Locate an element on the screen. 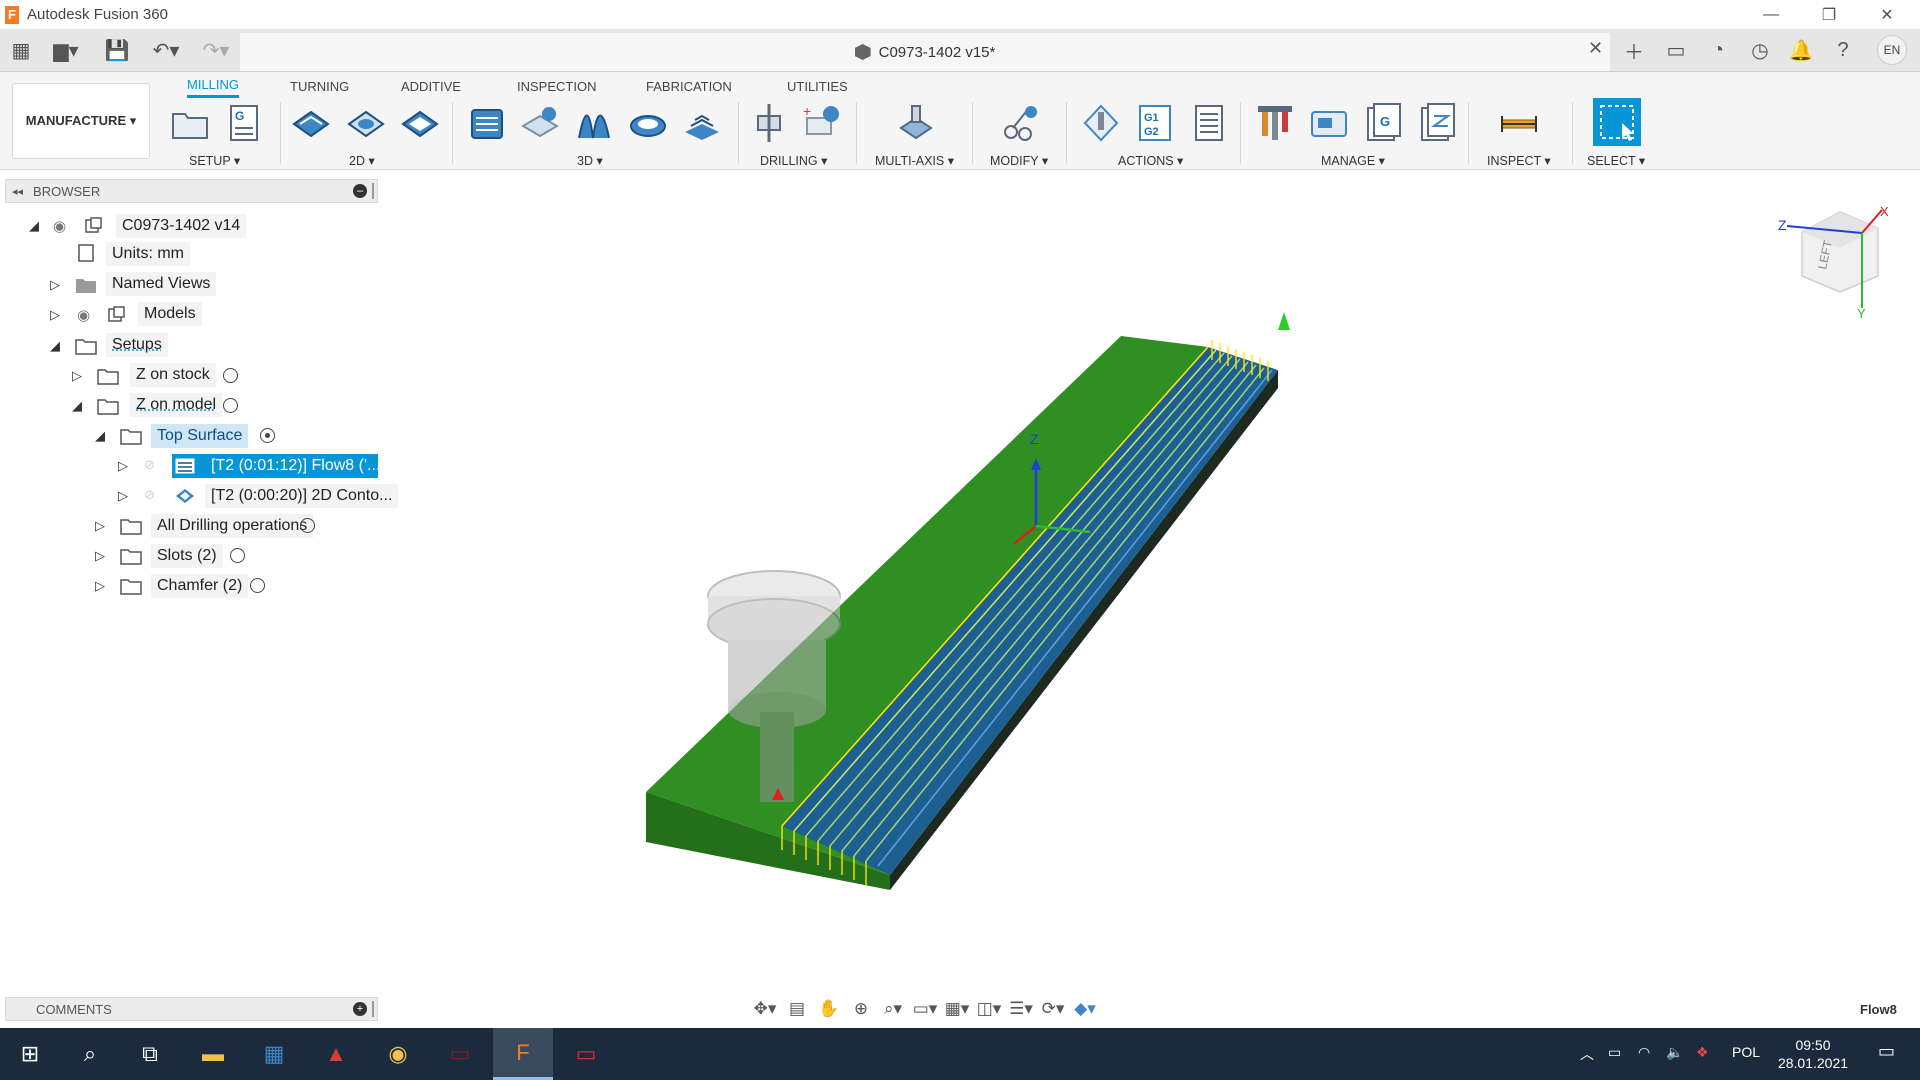 Image resolution: width=1920 pixels, height=1080 pixels. post-process-icon: G is located at coordinates (244, 123).